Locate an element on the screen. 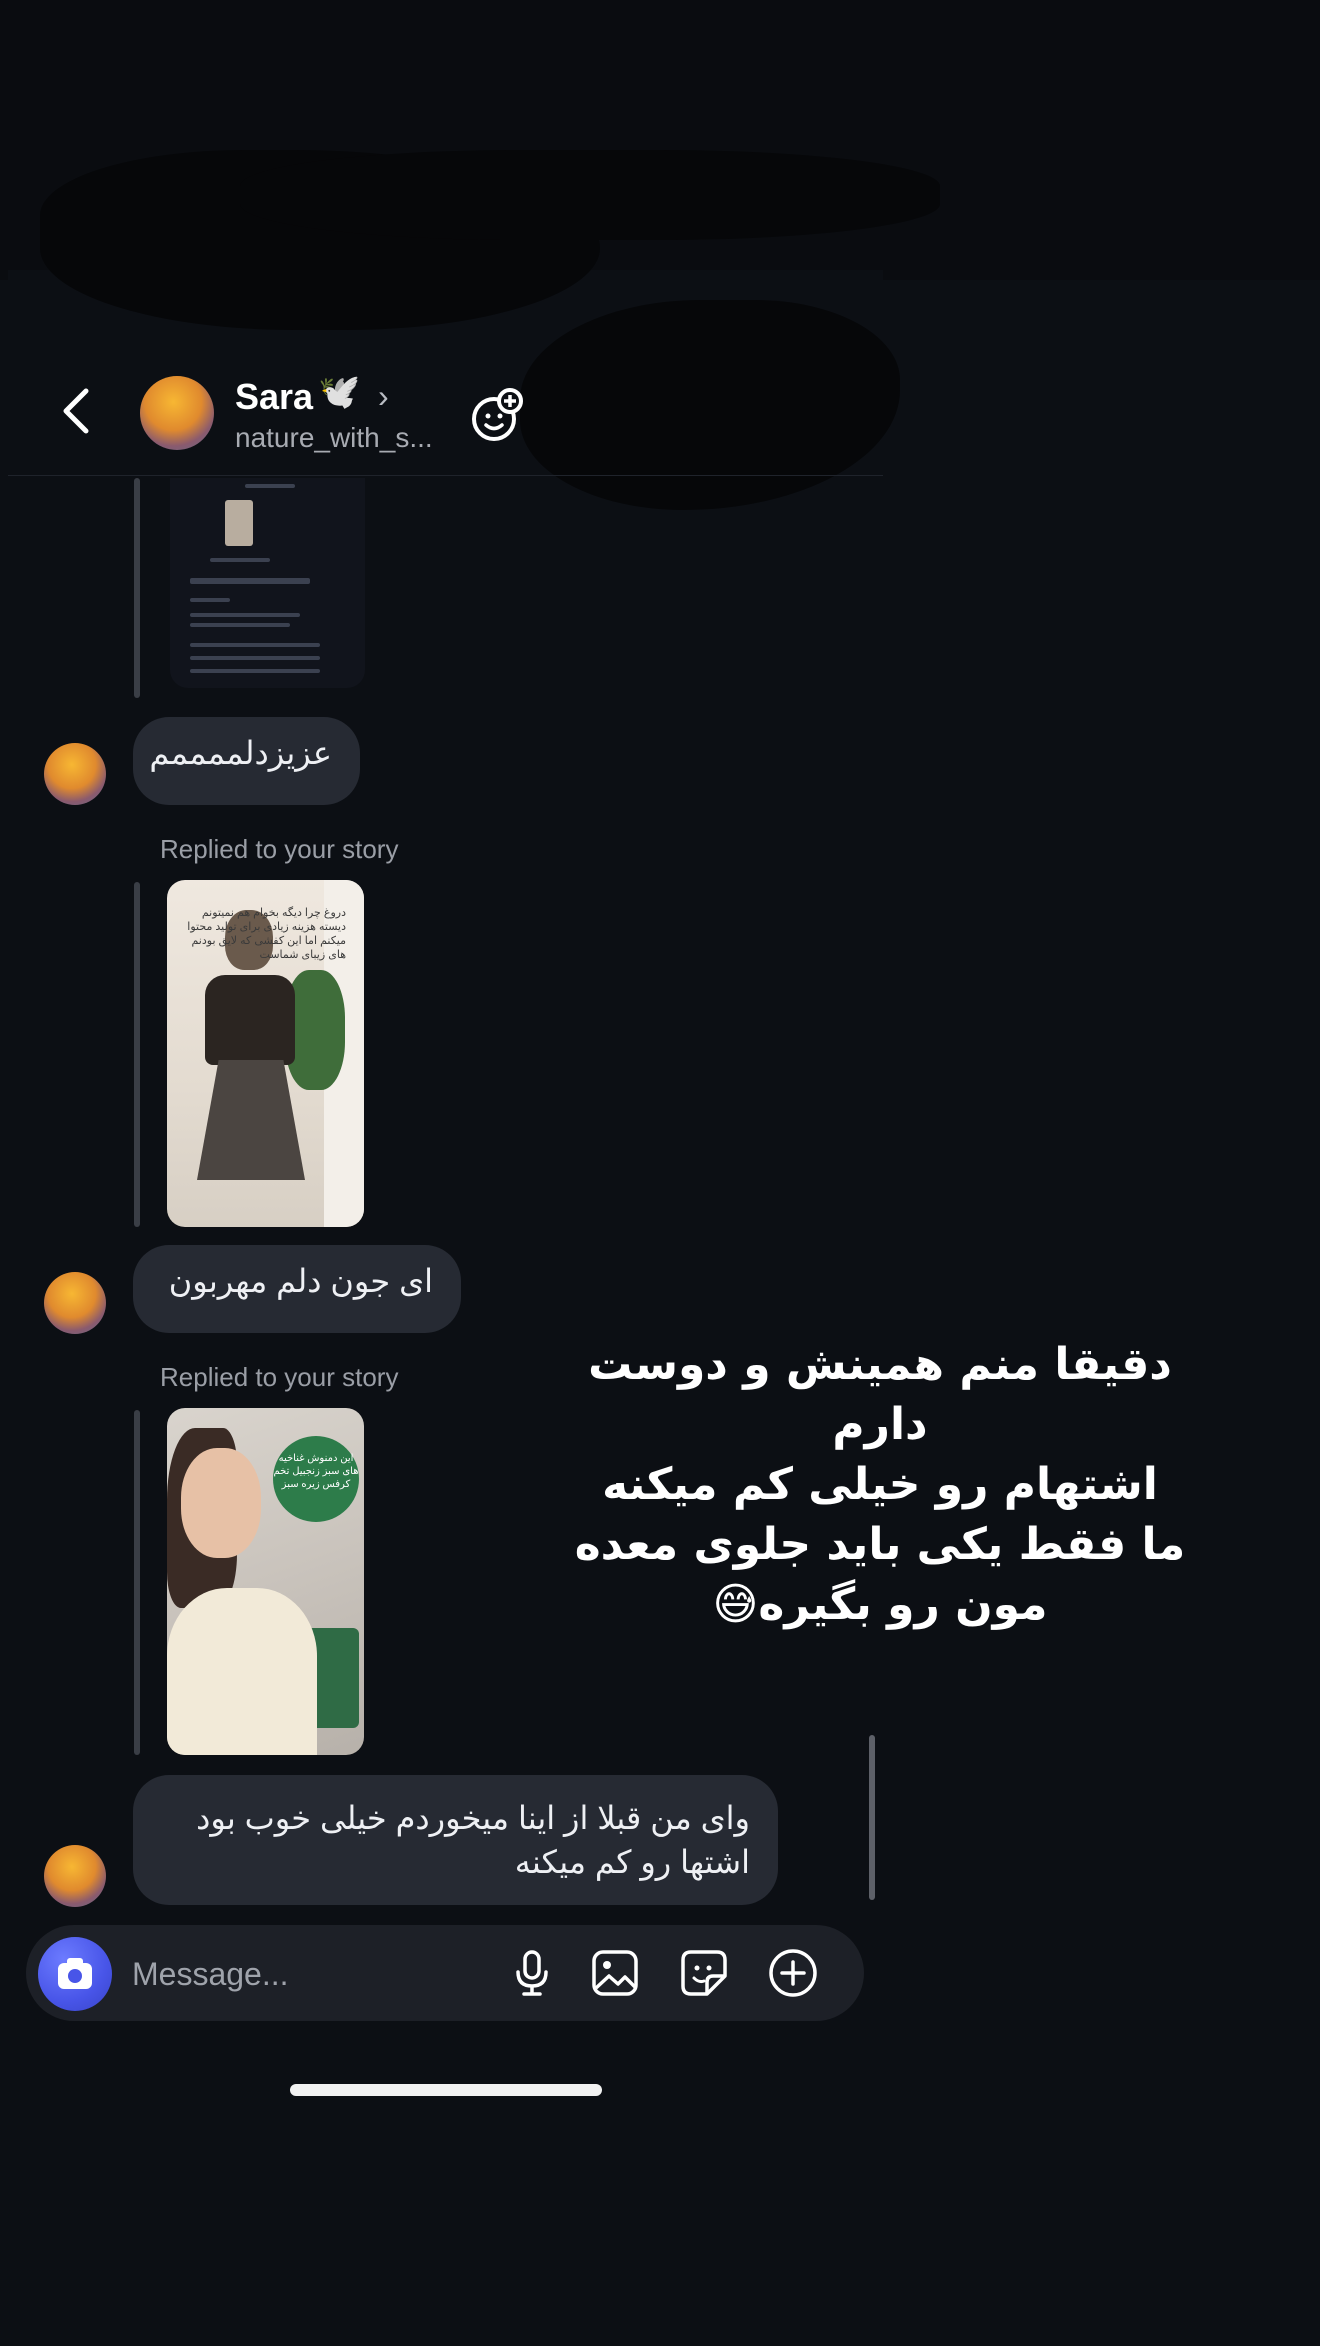 The width and height of the screenshot is (1320, 2346). back-button is located at coordinates (77, 411).